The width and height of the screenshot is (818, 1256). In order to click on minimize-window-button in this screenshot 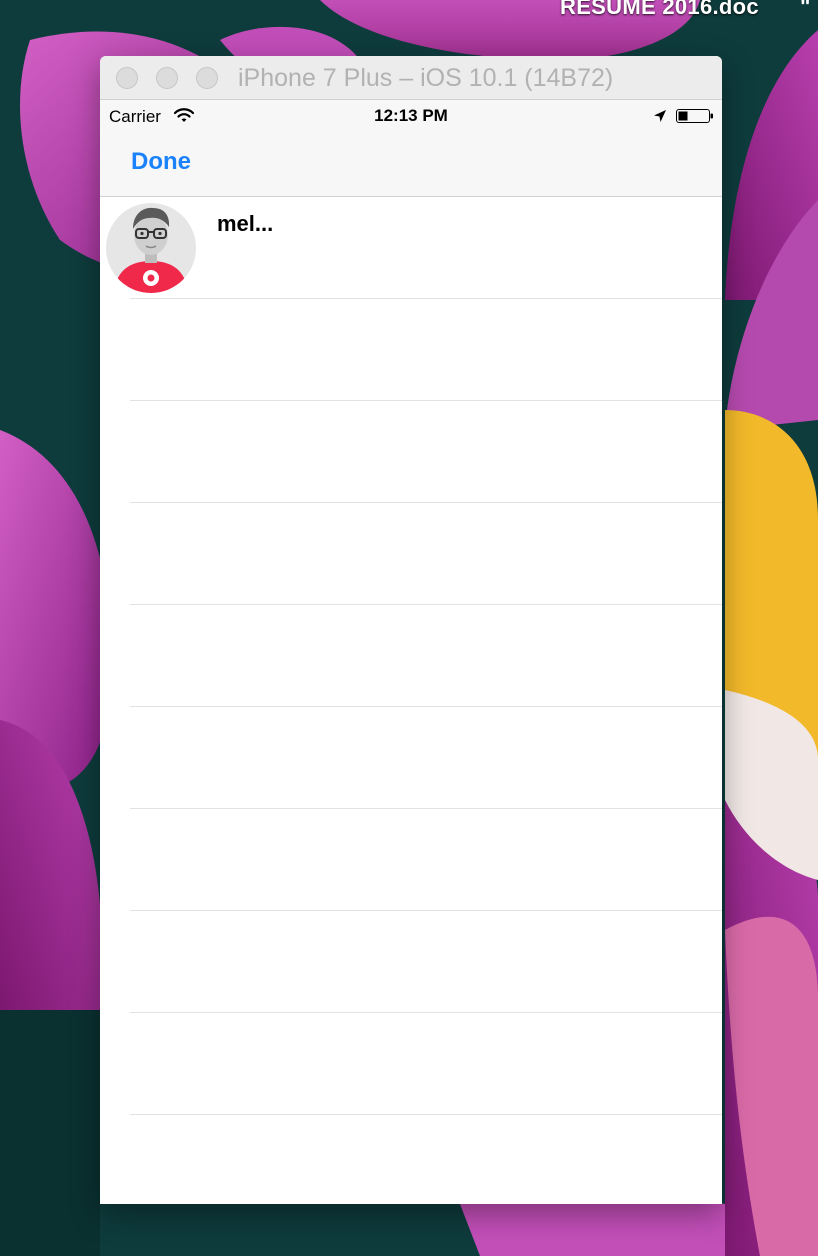, I will do `click(167, 78)`.